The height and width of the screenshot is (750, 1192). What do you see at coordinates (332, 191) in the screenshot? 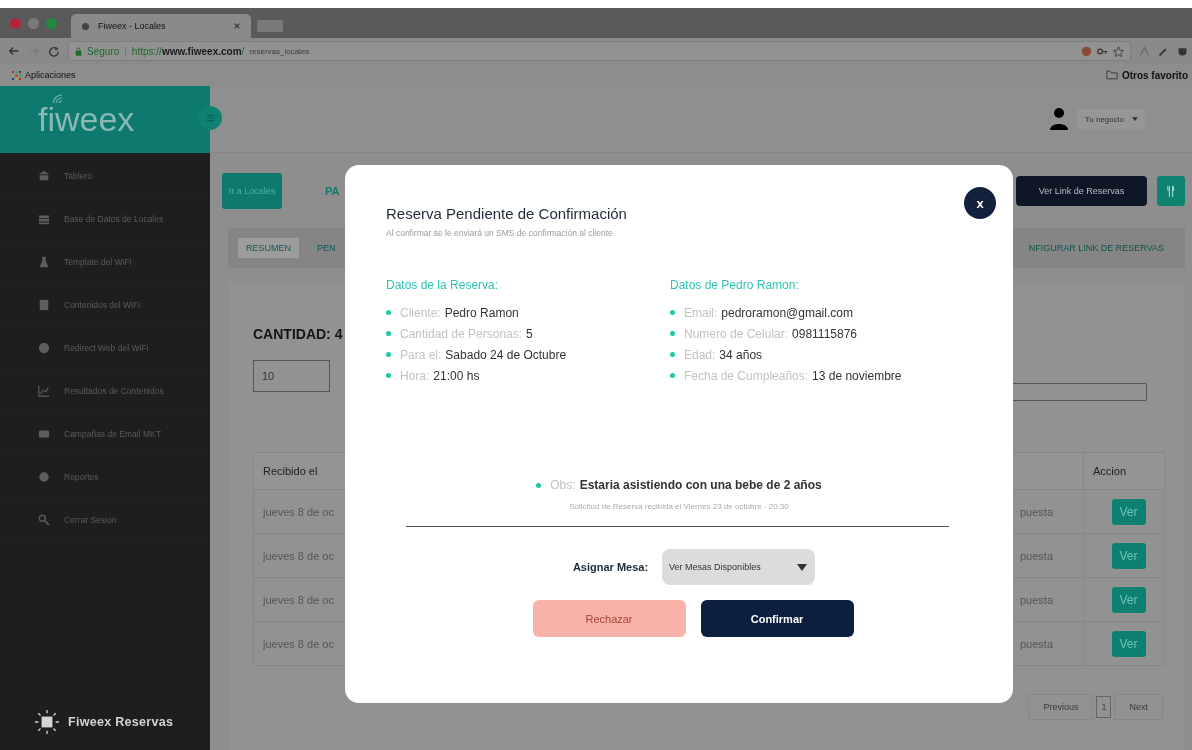
I see `section-title: PA` at bounding box center [332, 191].